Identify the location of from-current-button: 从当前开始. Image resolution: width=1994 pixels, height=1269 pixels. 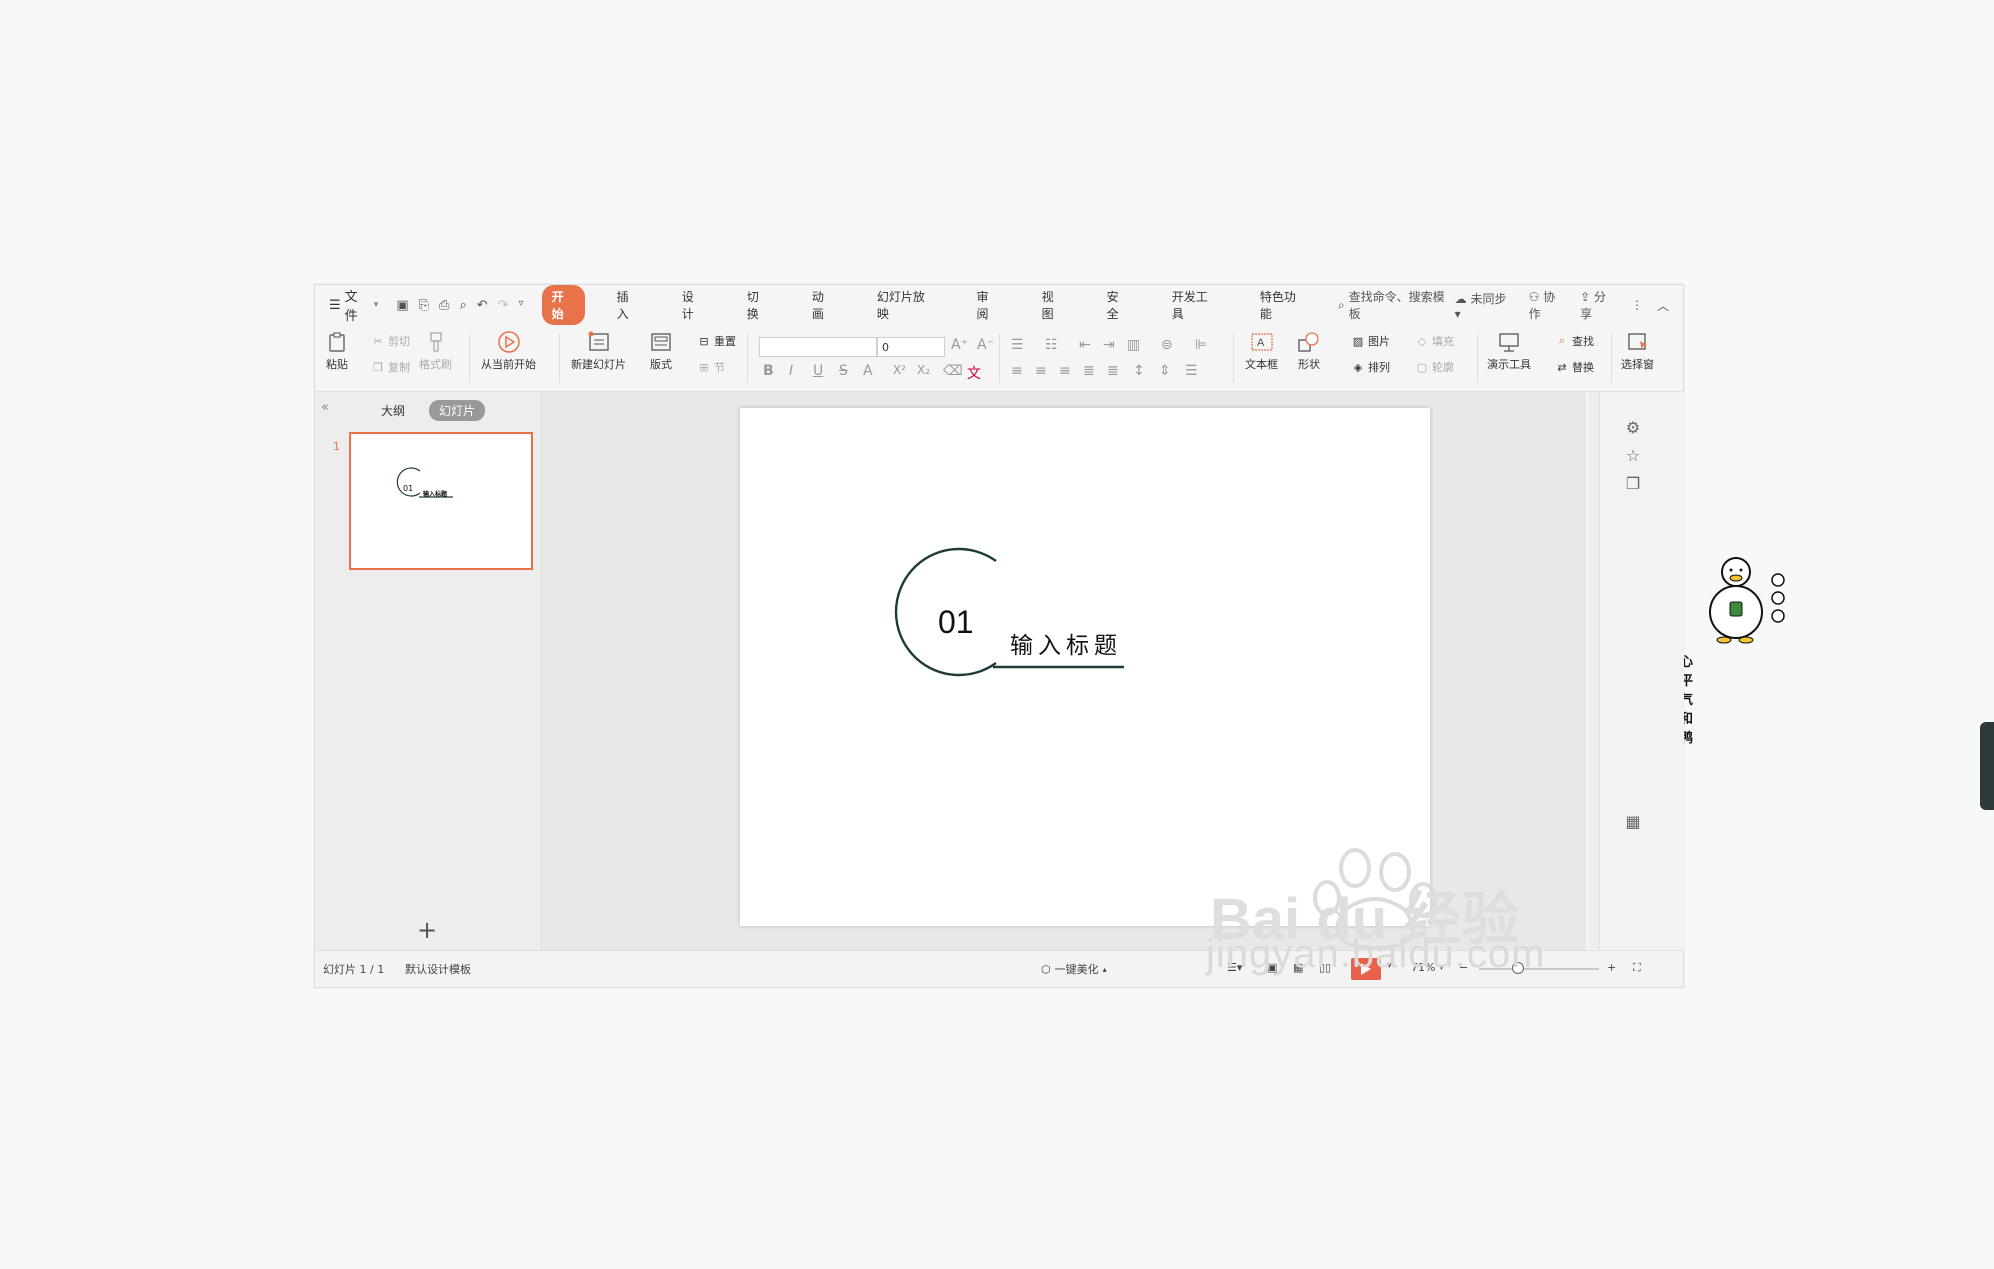
(508, 351).